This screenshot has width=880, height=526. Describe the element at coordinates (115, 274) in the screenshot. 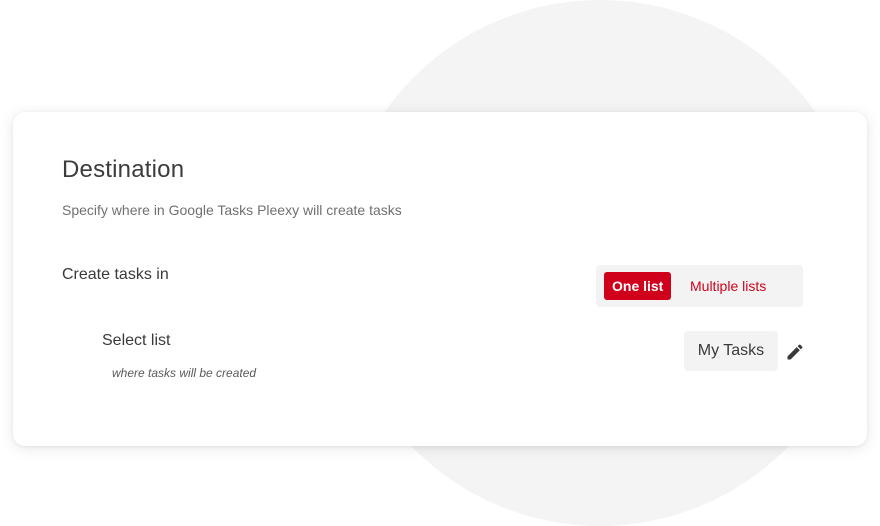

I see `create-tasks-label: Create tasks in` at that location.